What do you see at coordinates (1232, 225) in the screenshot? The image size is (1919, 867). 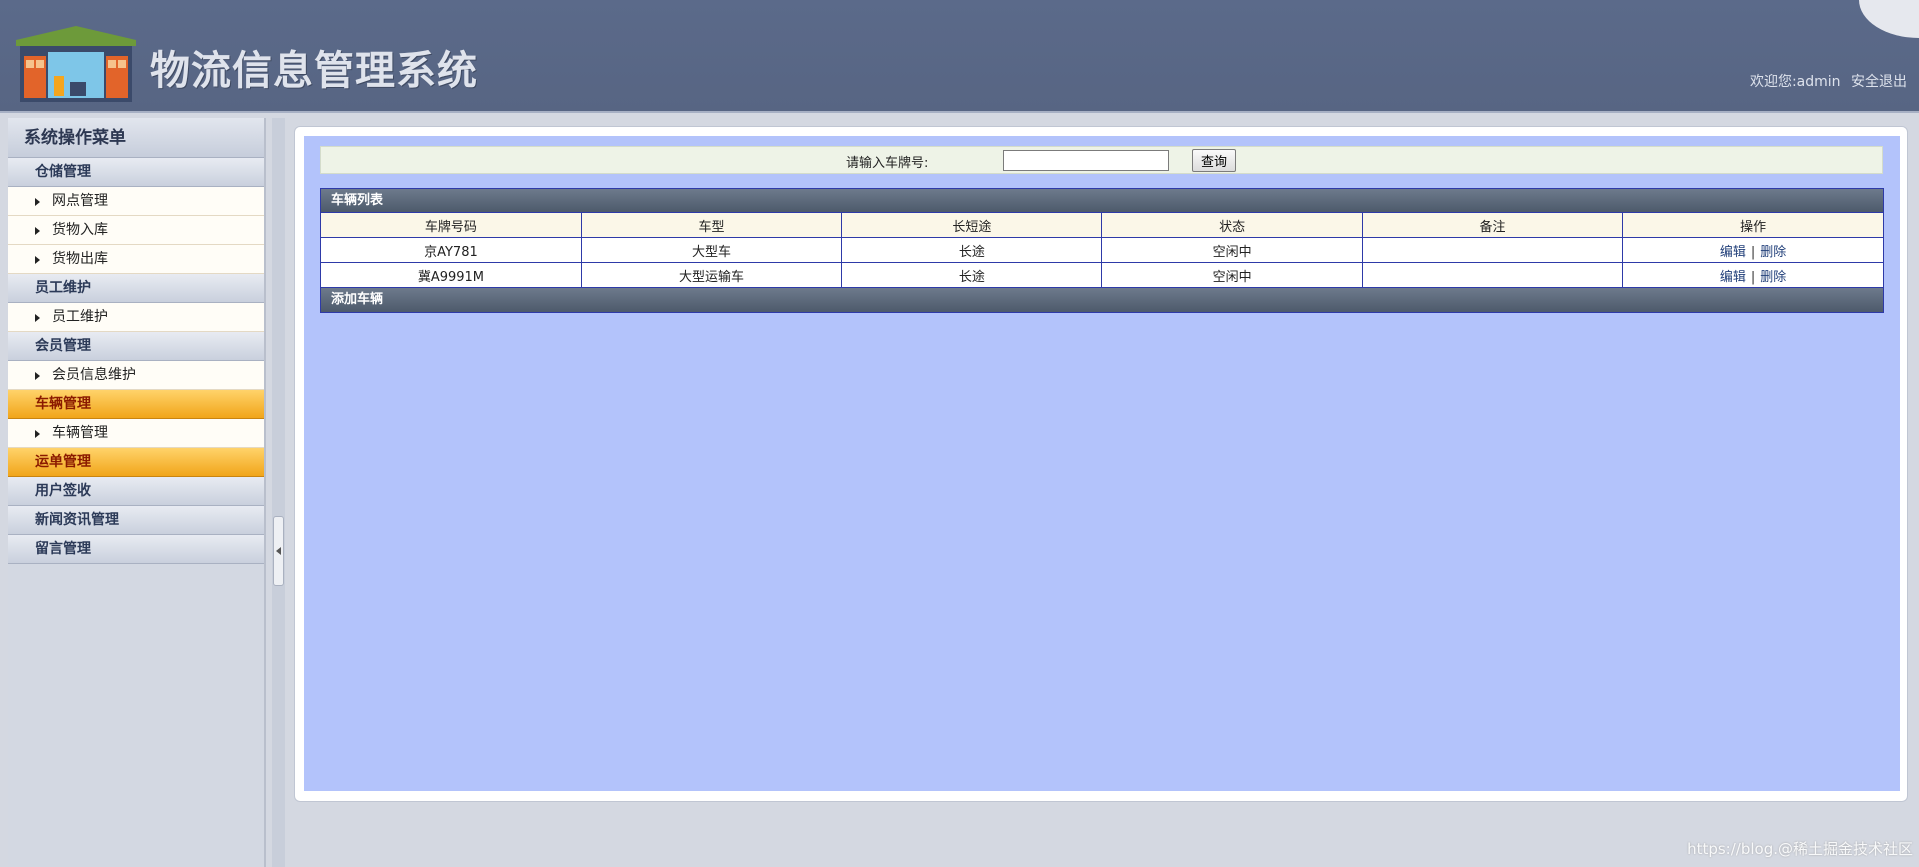 I see `column-header: 状态` at bounding box center [1232, 225].